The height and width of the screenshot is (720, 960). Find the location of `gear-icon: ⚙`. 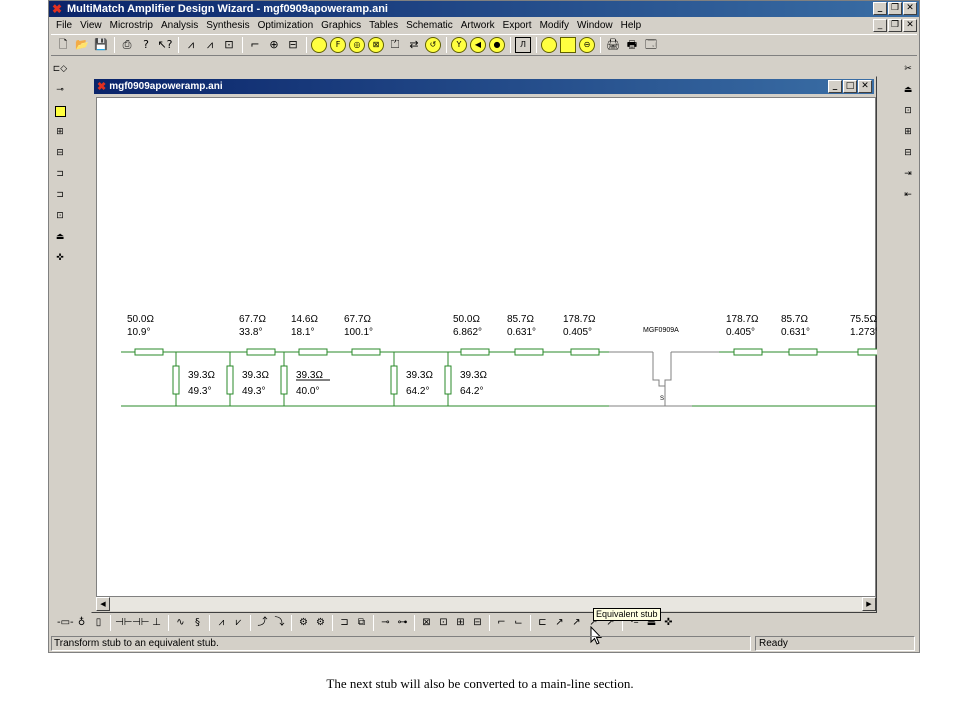

gear-icon: ⚙ is located at coordinates (303, 623).